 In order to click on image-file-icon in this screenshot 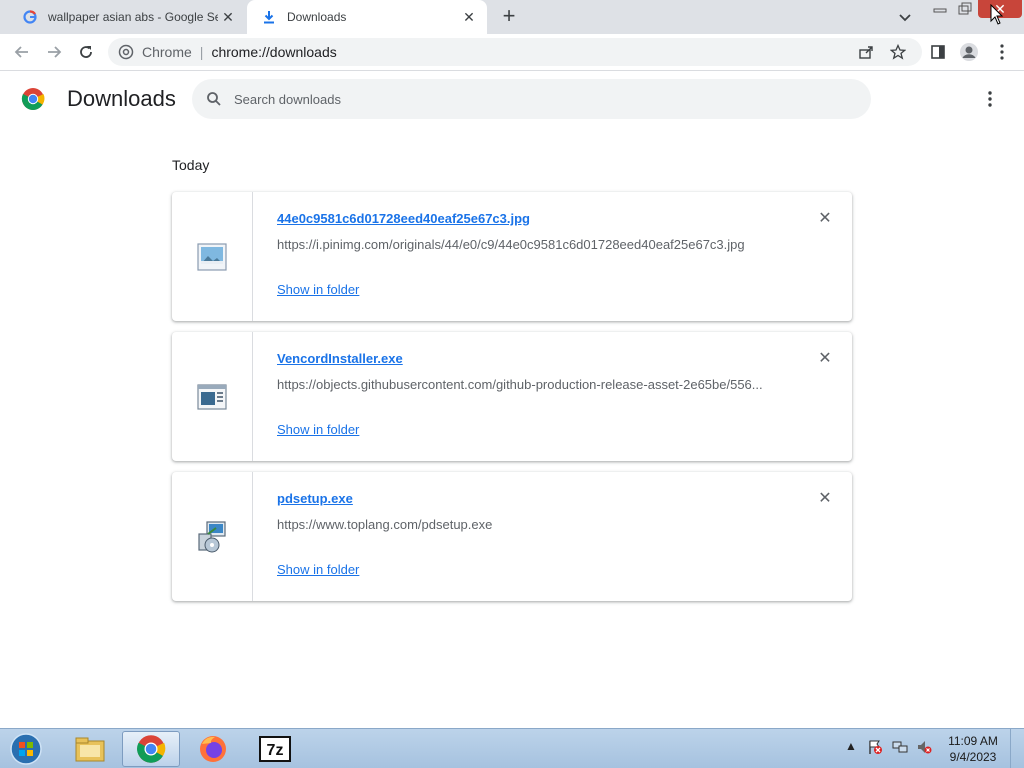, I will do `click(212, 256)`.